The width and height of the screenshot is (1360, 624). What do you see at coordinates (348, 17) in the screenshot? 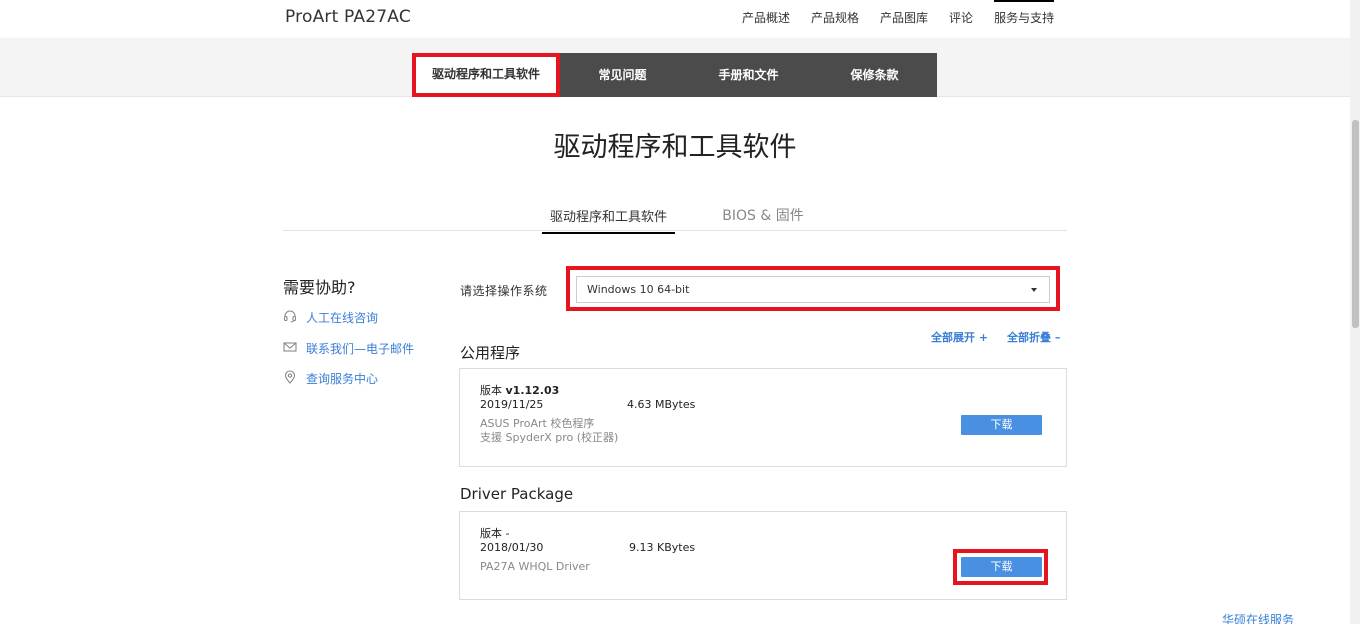
I see `product-title: ProArt PA27AC` at bounding box center [348, 17].